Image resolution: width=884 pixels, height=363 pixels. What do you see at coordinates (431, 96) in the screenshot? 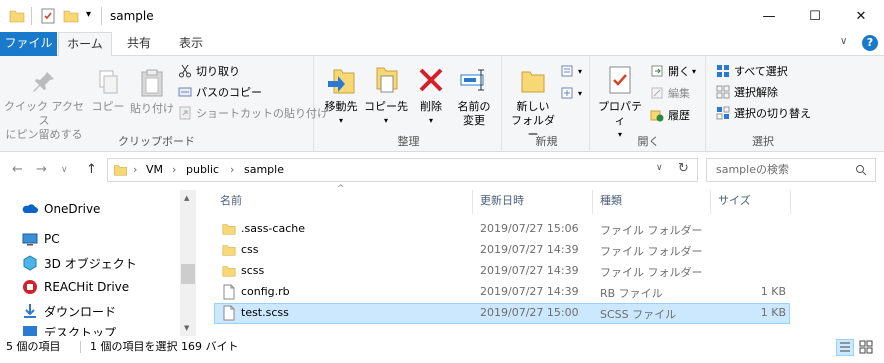
I see `delete-button: 削除 ▾` at bounding box center [431, 96].